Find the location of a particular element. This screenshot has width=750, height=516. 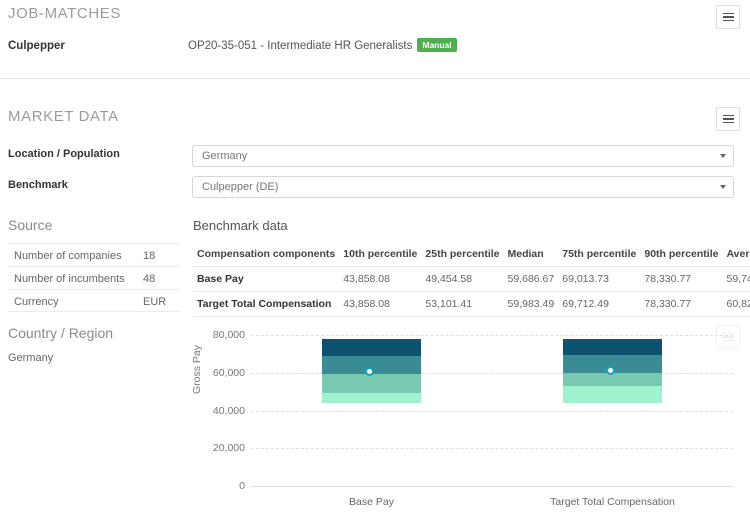

market-data-menu-button is located at coordinates (728, 119).